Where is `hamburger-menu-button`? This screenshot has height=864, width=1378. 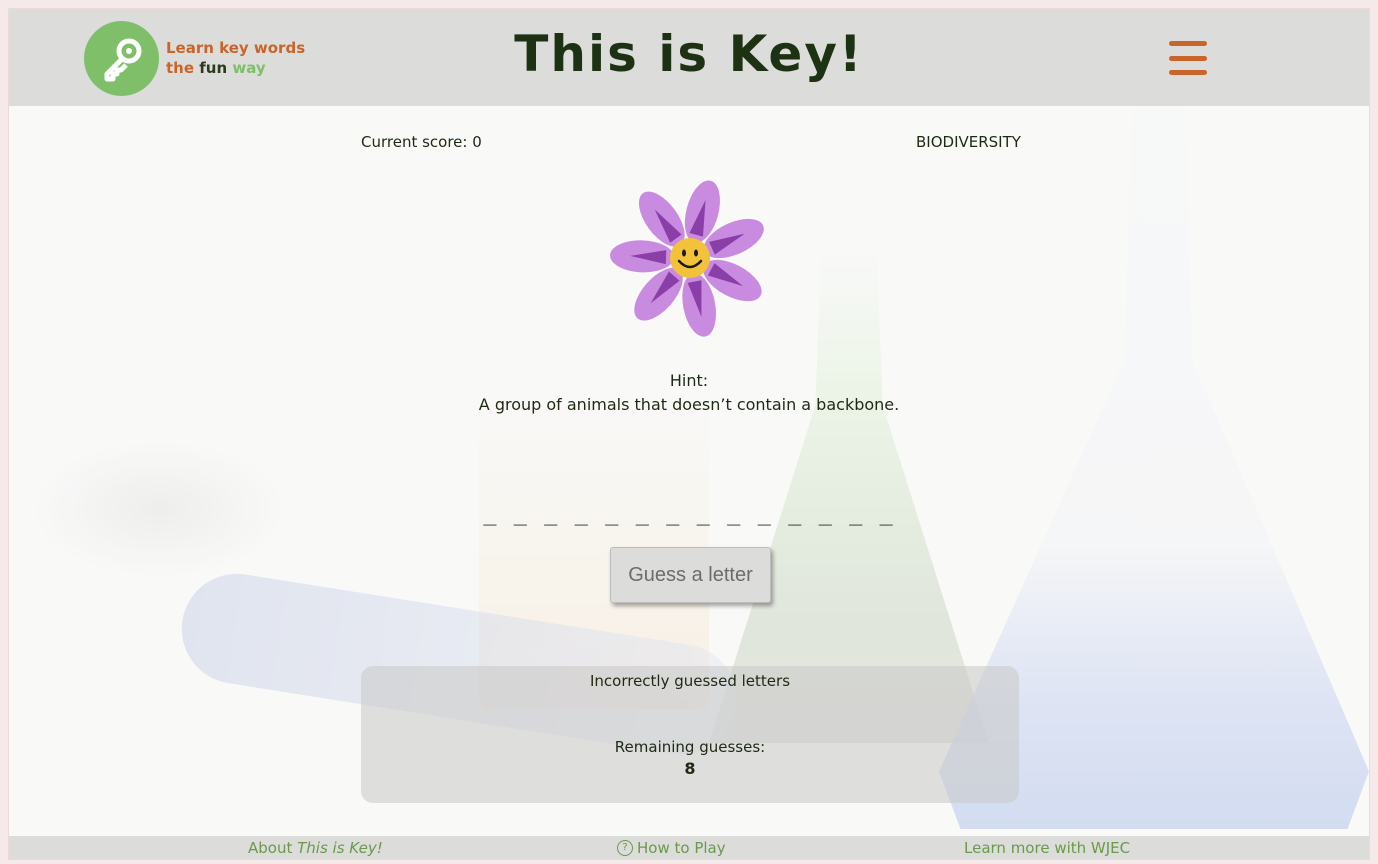
hamburger-menu-button is located at coordinates (1188, 58).